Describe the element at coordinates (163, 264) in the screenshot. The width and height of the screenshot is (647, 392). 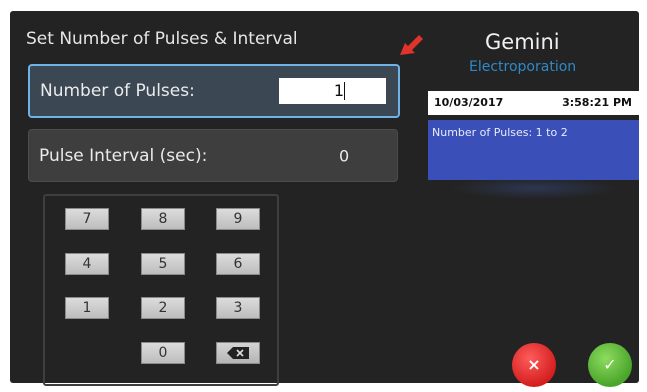
I see `key-5: 5` at that location.